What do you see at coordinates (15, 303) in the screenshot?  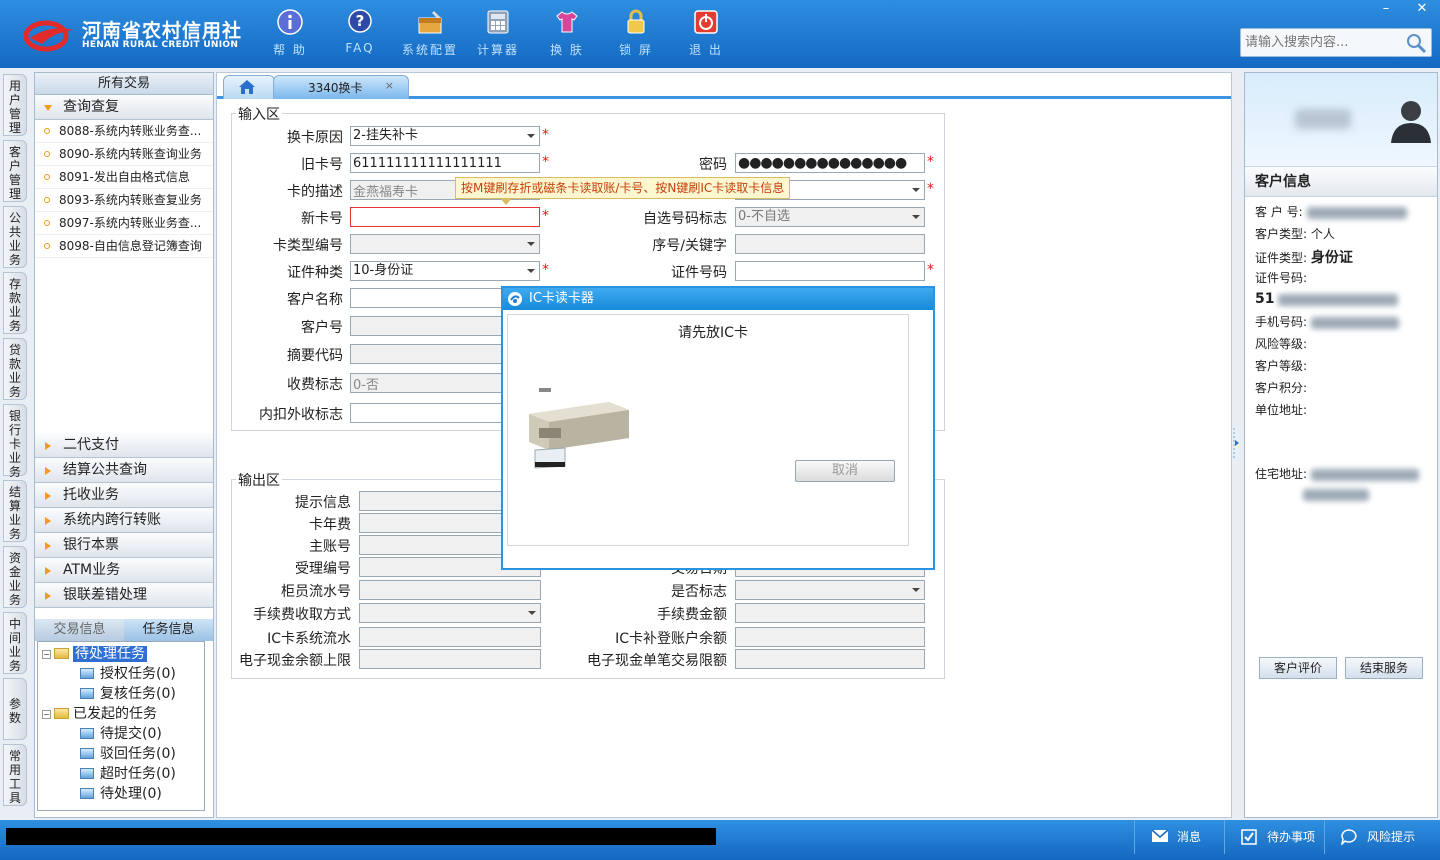 I see `vtab-deposit: 存款业务` at bounding box center [15, 303].